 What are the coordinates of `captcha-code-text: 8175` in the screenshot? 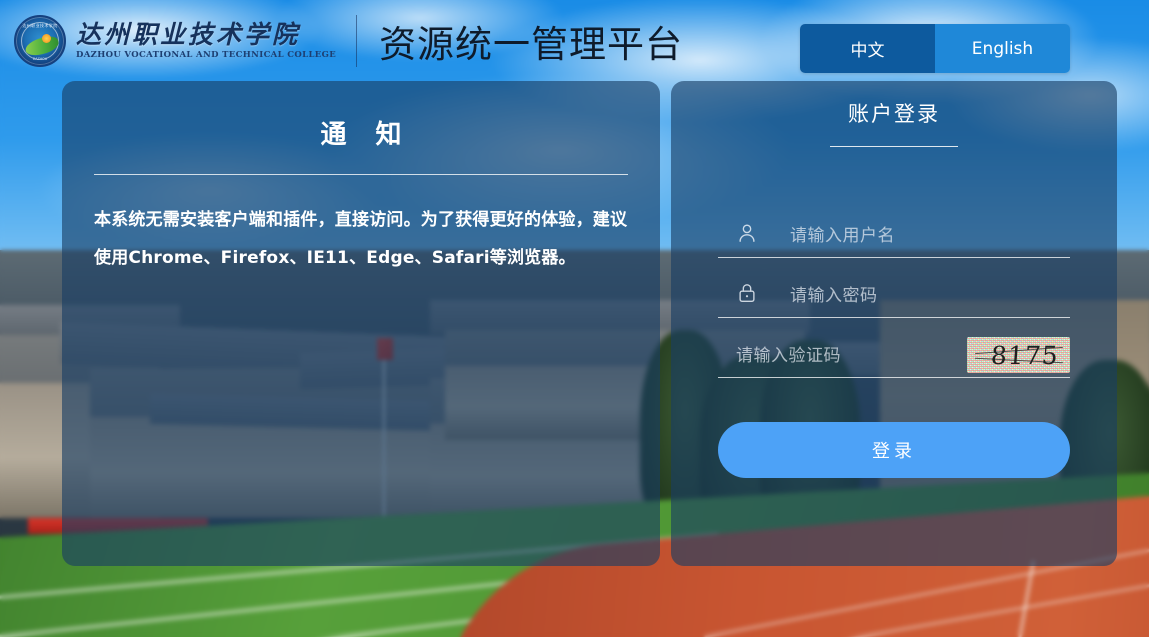 It's located at (1024, 355).